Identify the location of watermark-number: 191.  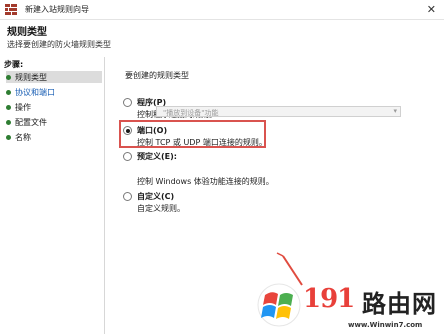
(329, 299).